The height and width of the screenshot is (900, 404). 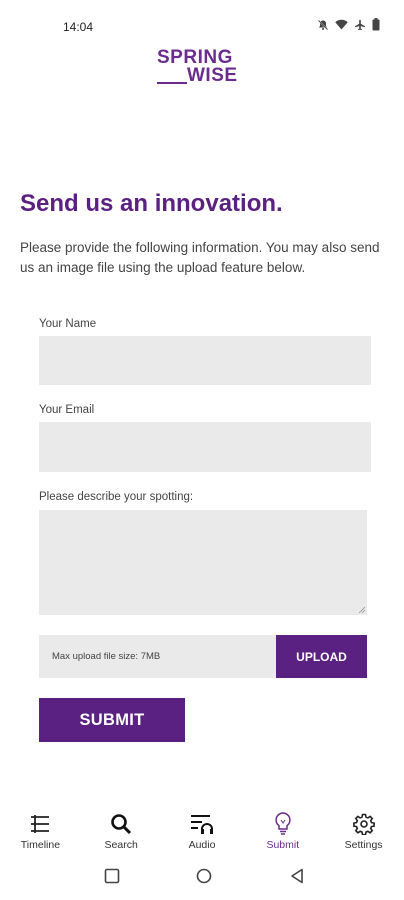 What do you see at coordinates (121, 824) in the screenshot?
I see `search-icon` at bounding box center [121, 824].